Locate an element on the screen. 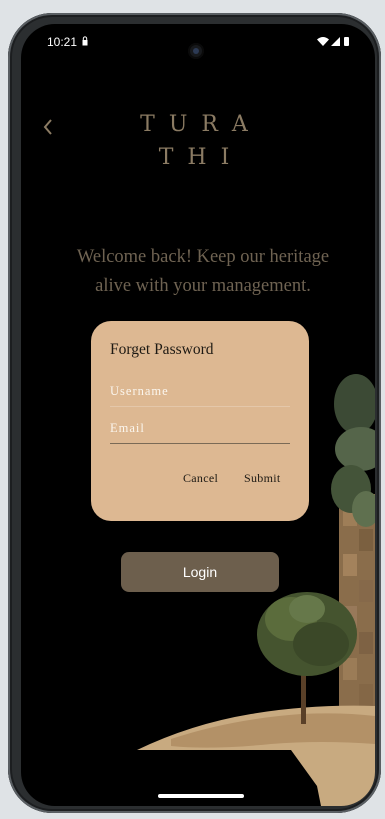 The image size is (385, 819). logo-text-line2: THI is located at coordinates (201, 157).